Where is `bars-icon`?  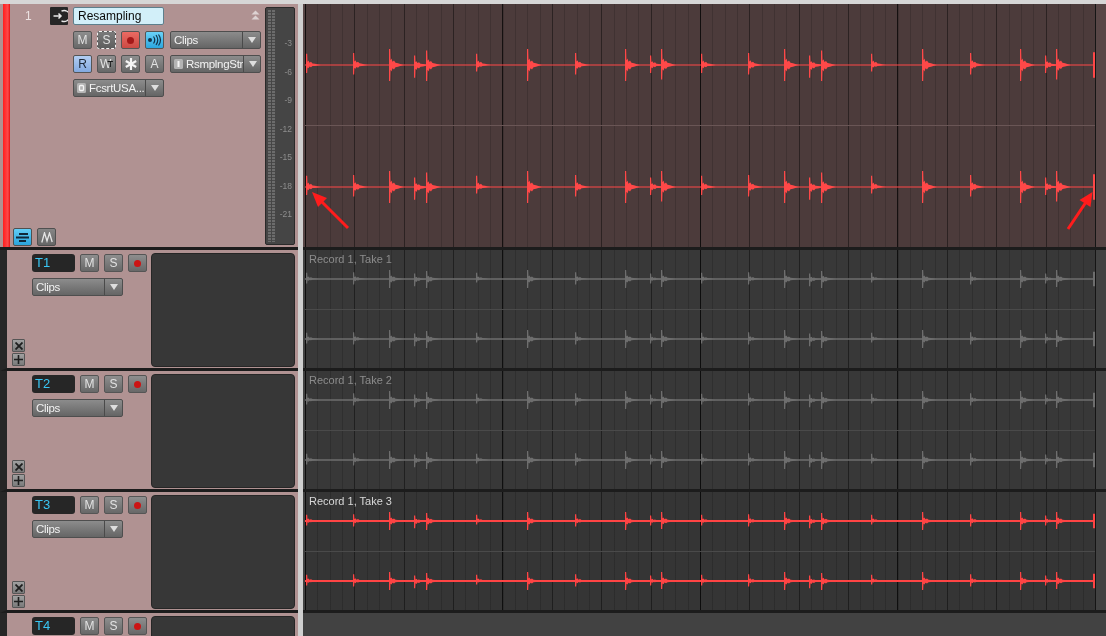 bars-icon is located at coordinates (22, 237).